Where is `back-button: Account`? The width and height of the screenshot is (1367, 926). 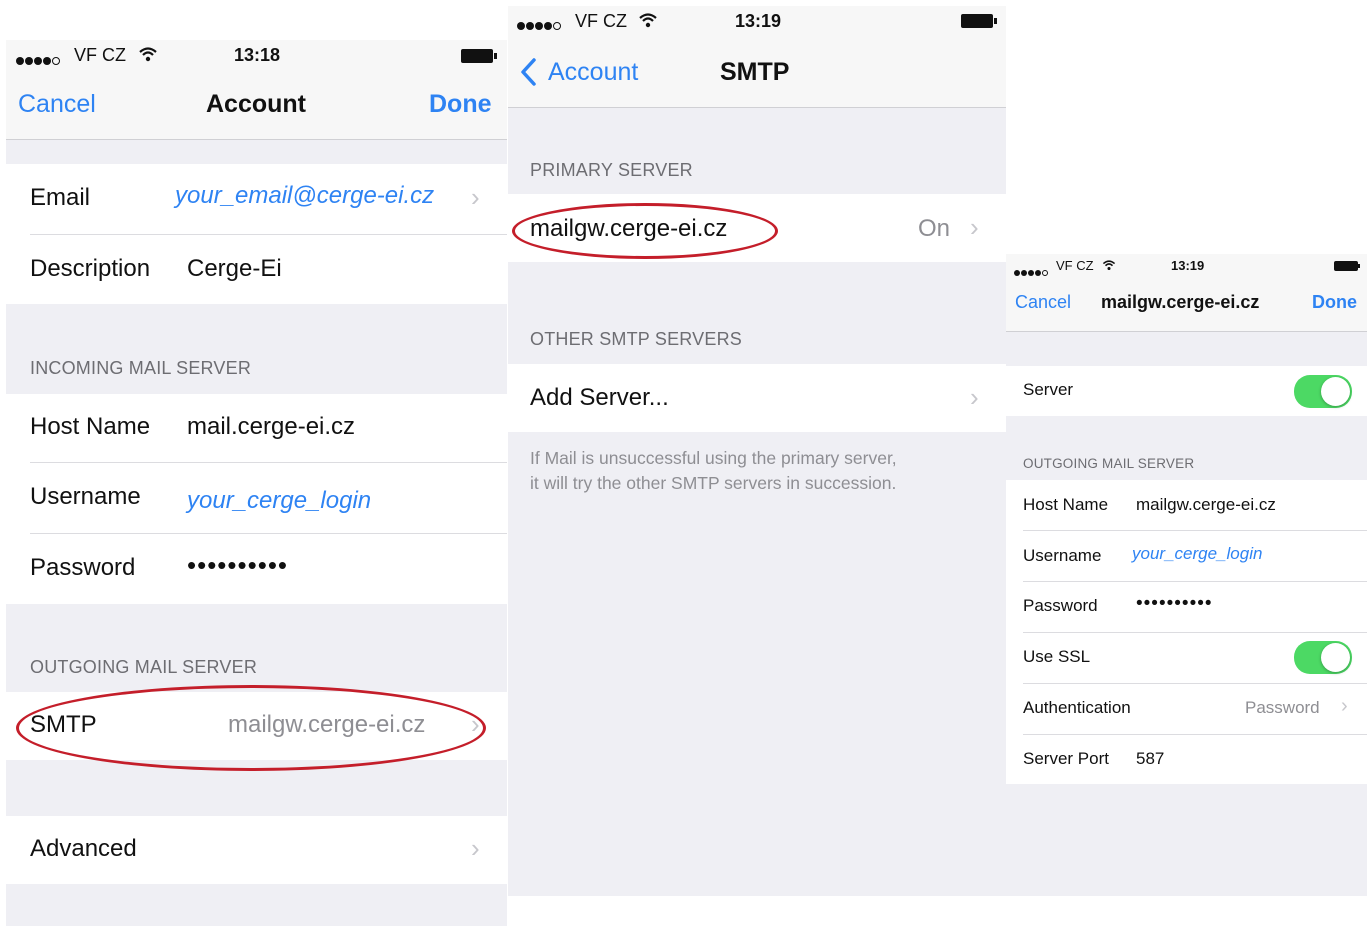
back-button: Account is located at coordinates (588, 72).